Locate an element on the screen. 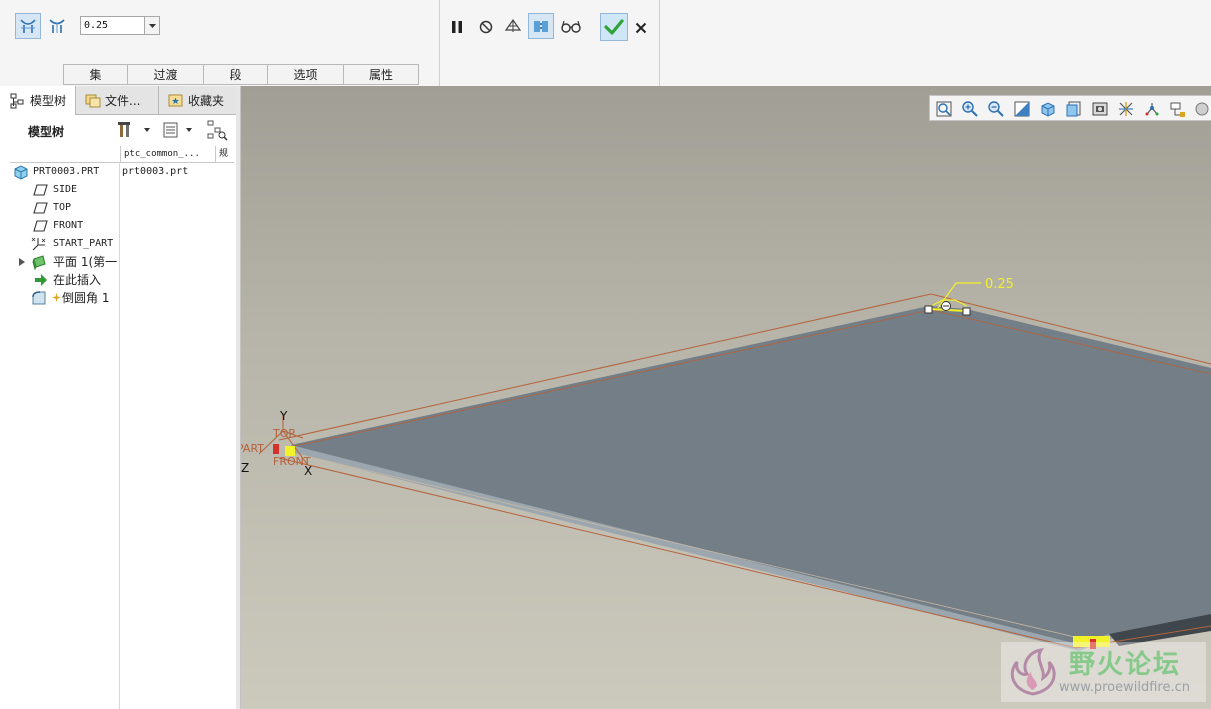 Image resolution: width=1211 pixels, height=709 pixels. datum-marker-red is located at coordinates (276, 449).